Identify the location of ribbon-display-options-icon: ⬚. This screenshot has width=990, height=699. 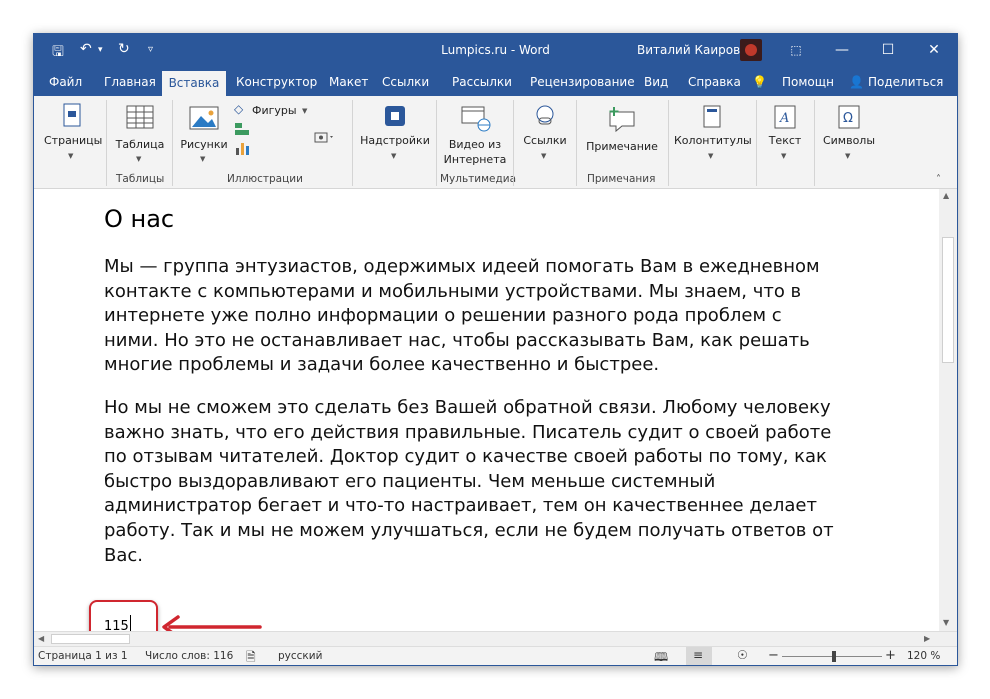
(796, 50).